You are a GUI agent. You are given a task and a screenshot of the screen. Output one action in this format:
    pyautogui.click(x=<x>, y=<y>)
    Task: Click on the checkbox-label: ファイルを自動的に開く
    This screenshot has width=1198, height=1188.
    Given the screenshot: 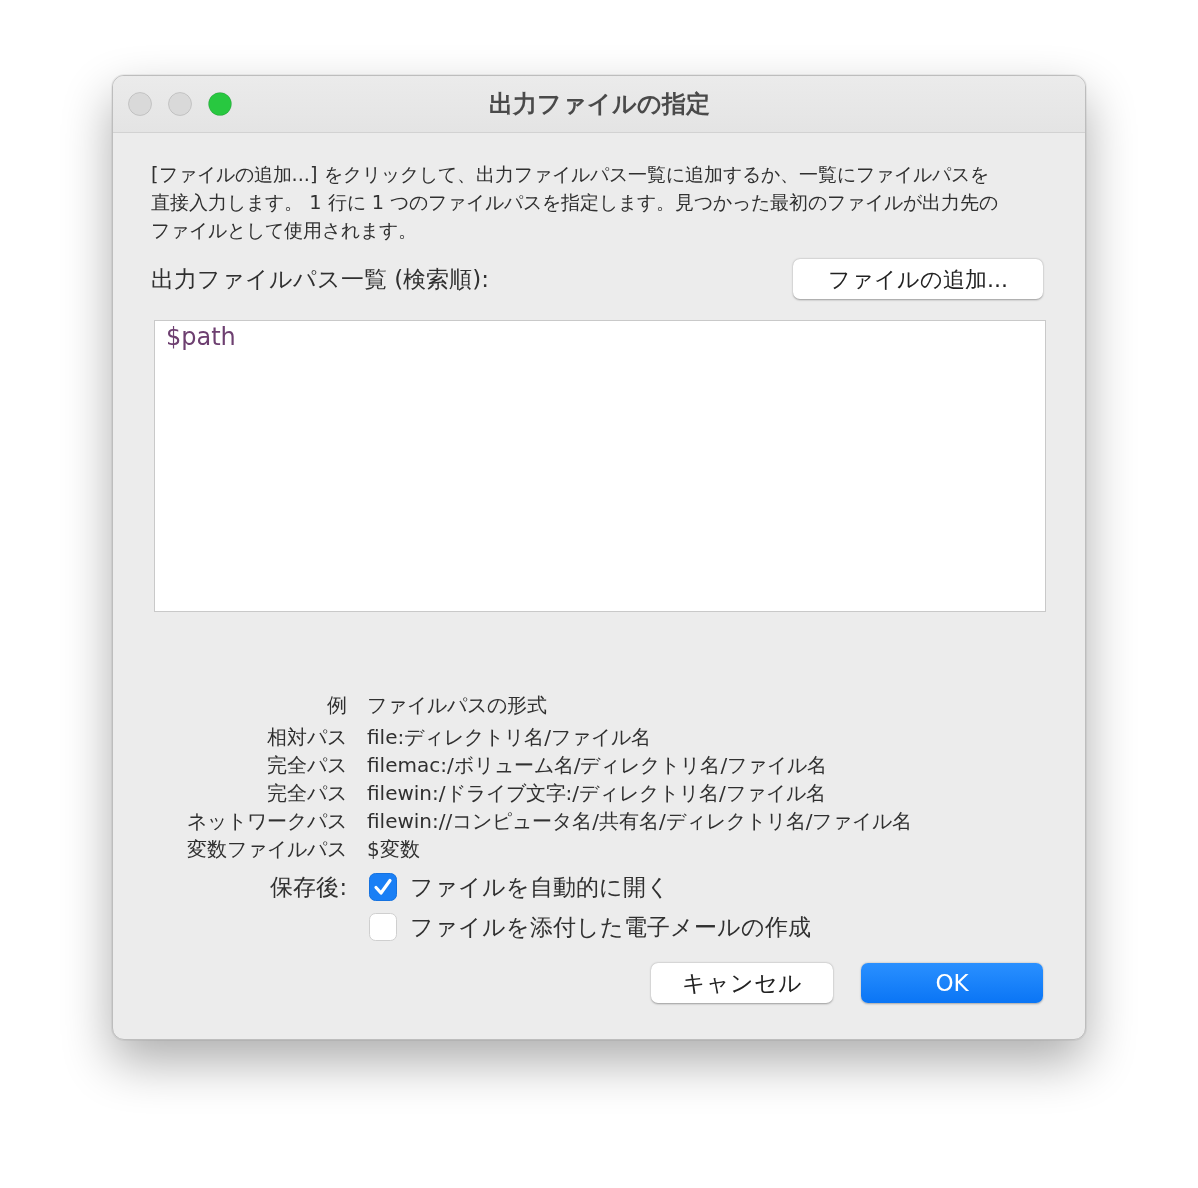 What is the action you would take?
    pyautogui.click(x=540, y=887)
    